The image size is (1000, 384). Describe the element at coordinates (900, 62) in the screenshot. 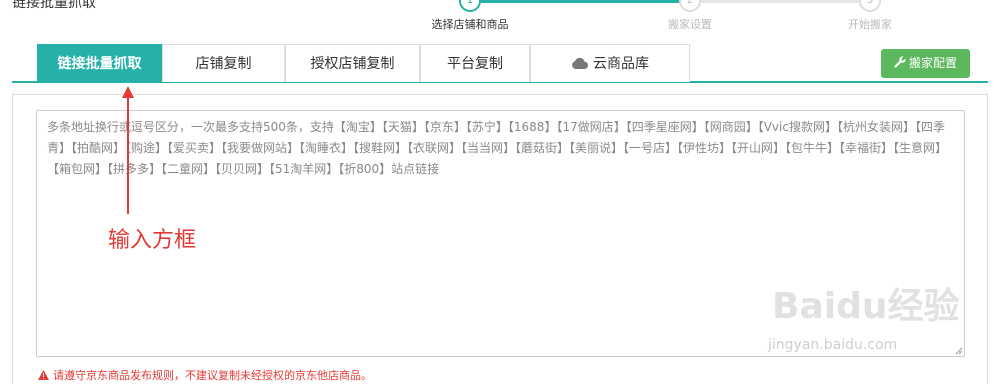

I see `wrench-icon` at that location.